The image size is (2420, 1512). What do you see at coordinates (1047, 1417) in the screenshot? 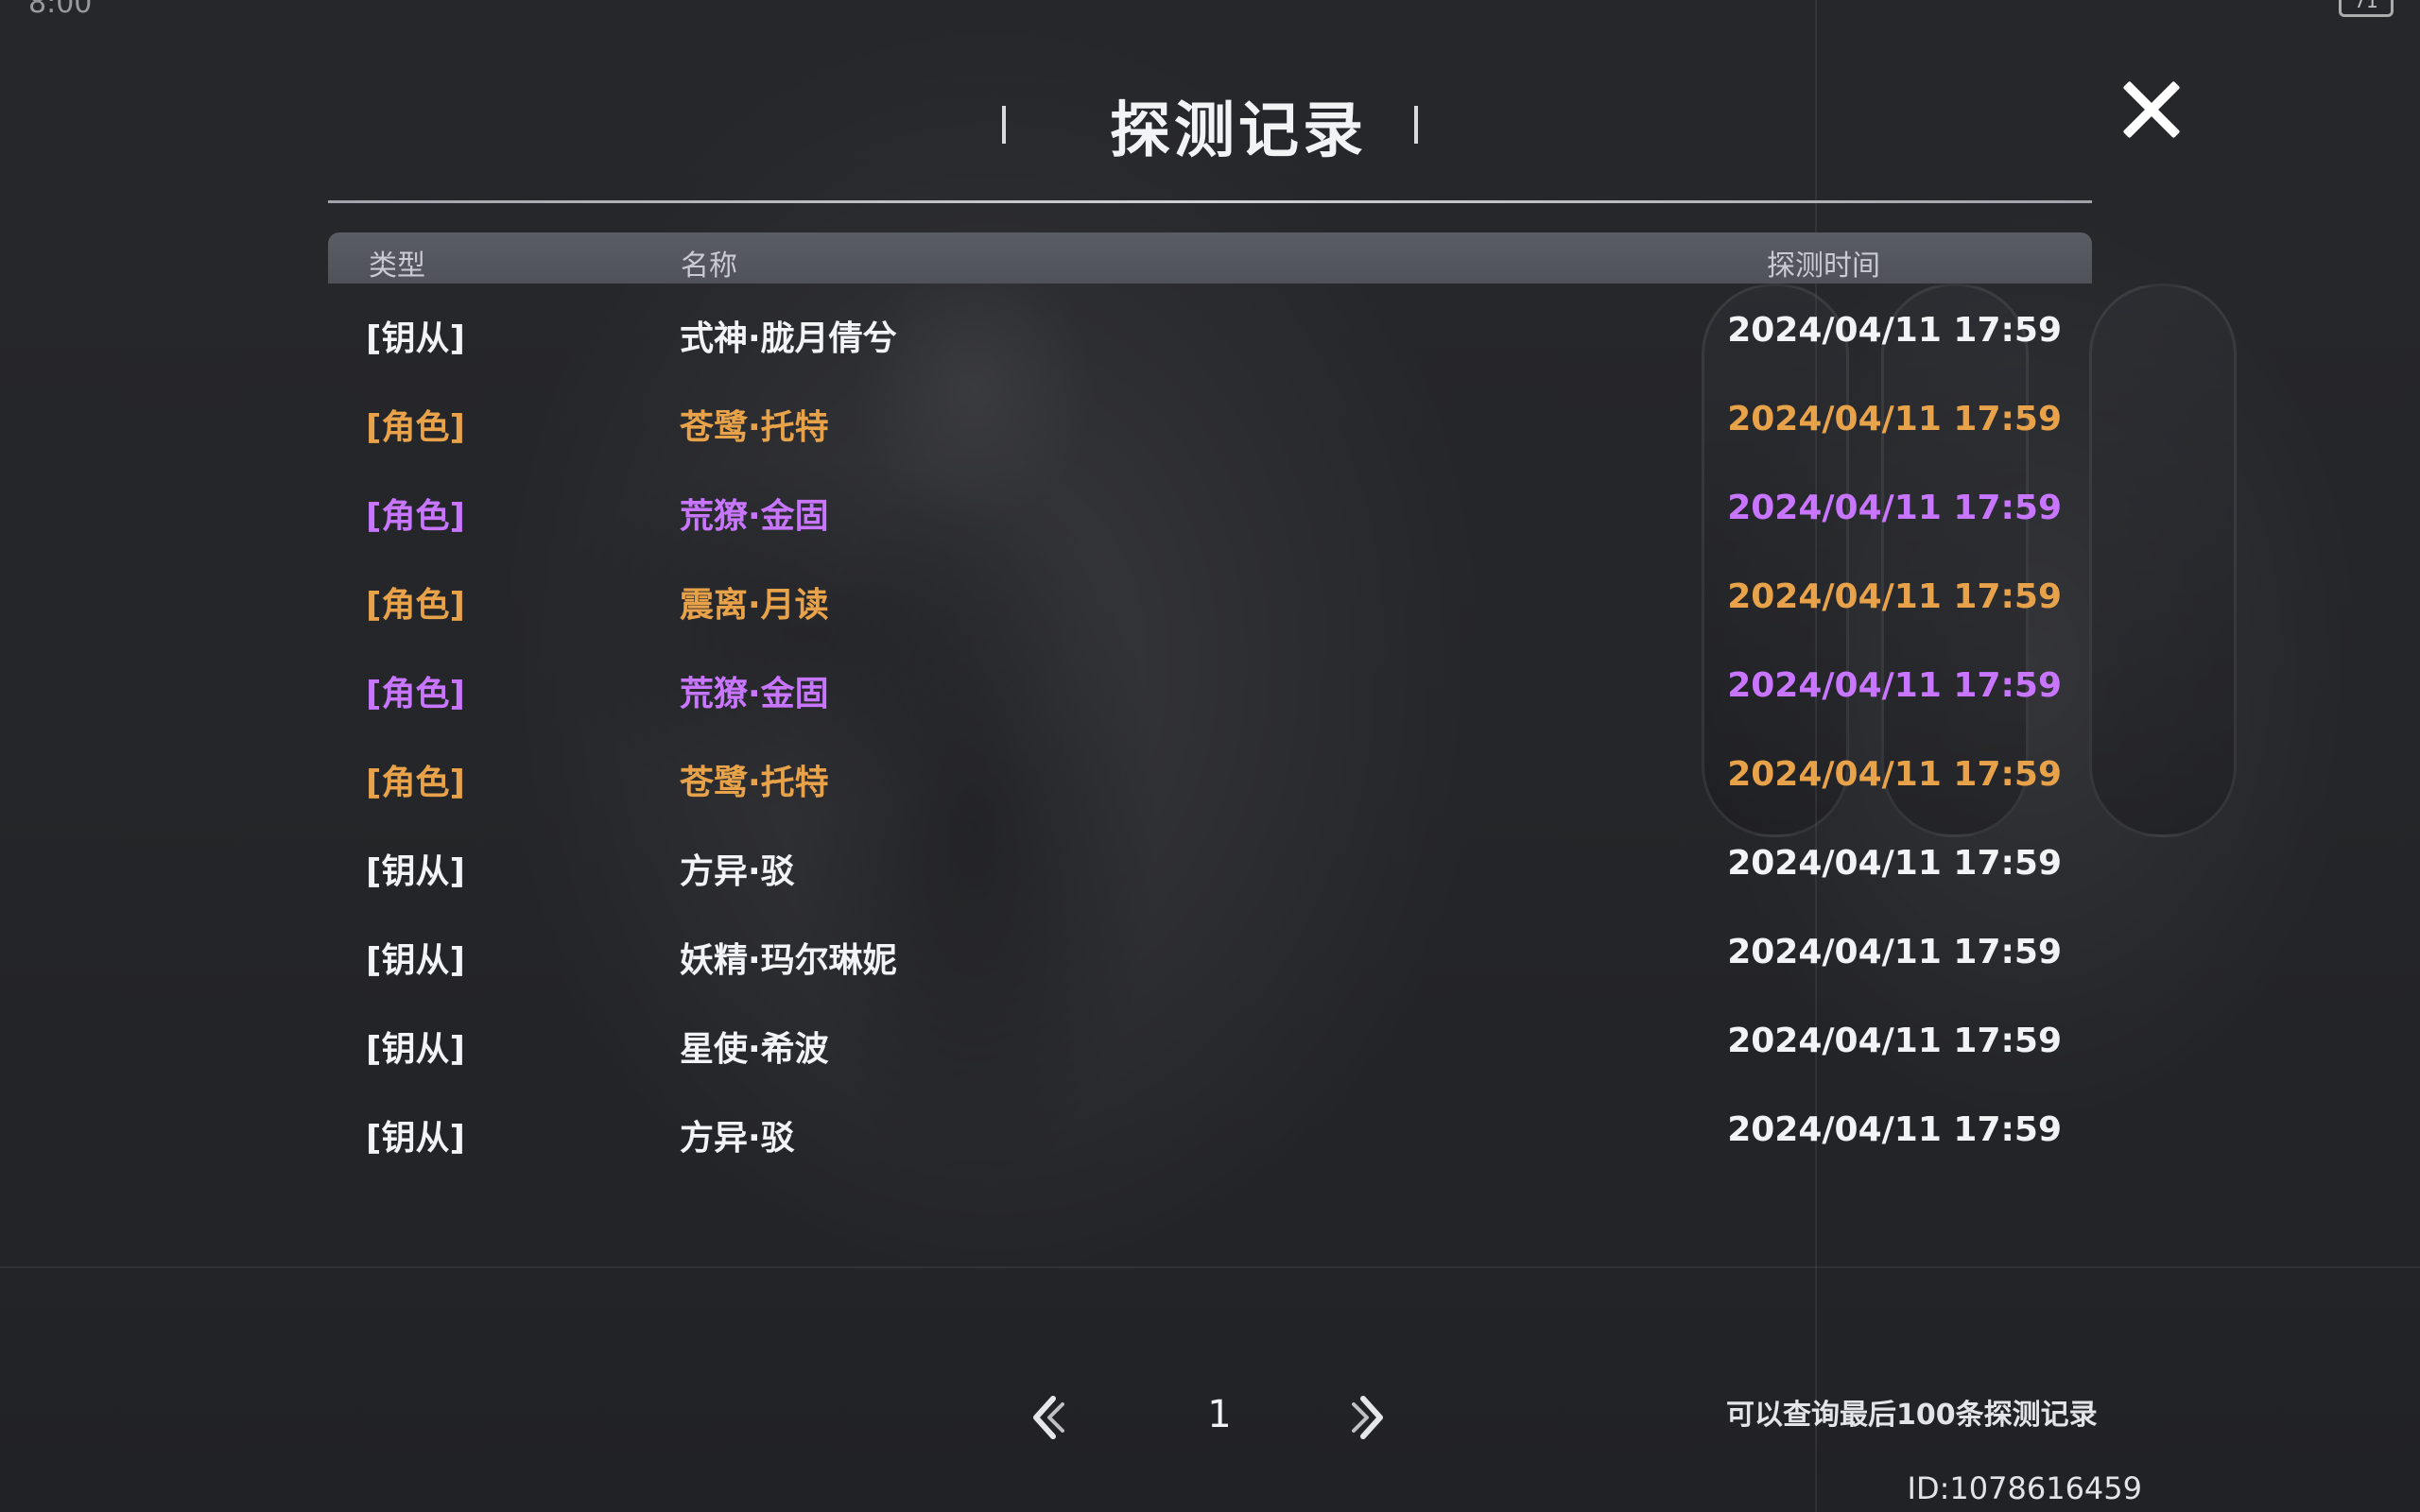
I see `chevron-left-icon` at bounding box center [1047, 1417].